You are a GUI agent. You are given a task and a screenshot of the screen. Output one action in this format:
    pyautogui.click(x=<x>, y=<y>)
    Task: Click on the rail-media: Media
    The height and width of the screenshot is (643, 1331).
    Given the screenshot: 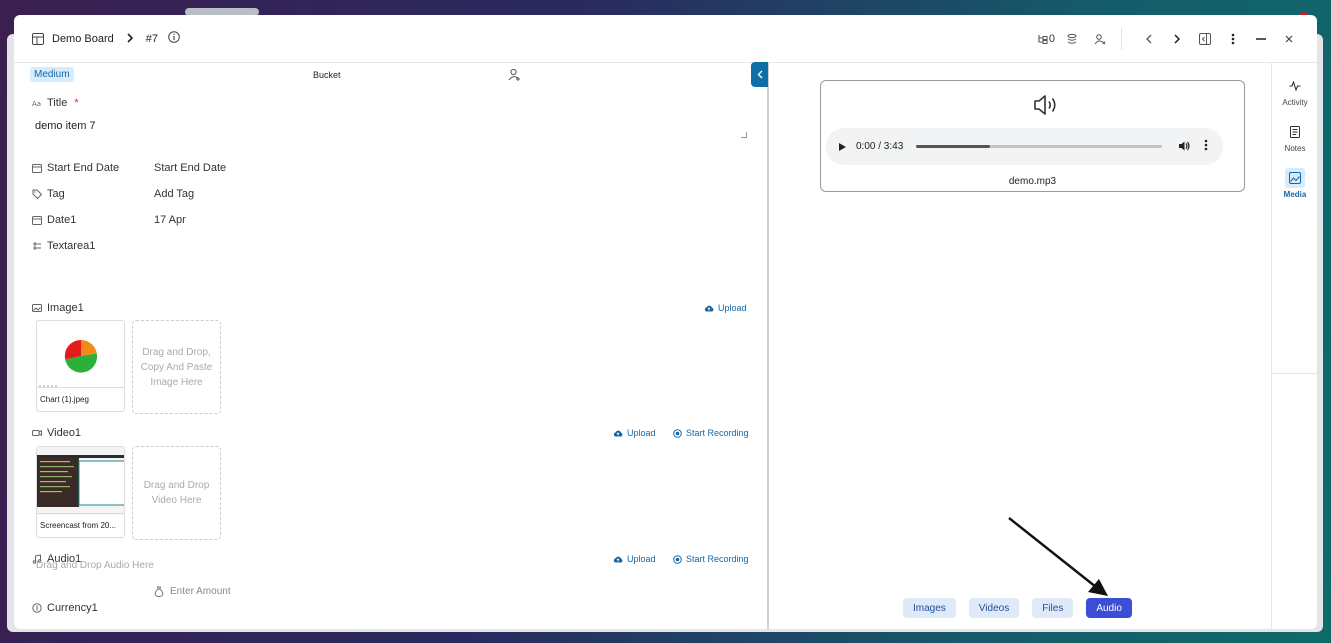 What is the action you would take?
    pyautogui.click(x=1294, y=183)
    